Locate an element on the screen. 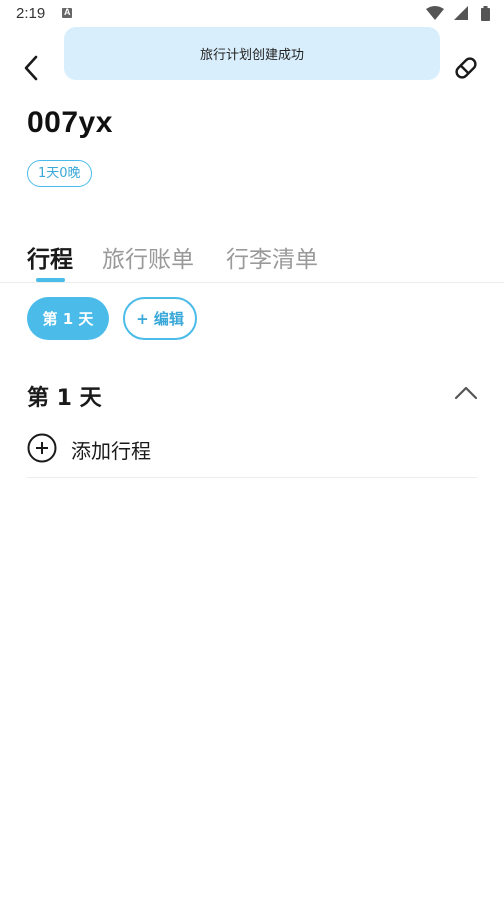 This screenshot has height=897, width=504. signal-icon is located at coordinates (461, 13).